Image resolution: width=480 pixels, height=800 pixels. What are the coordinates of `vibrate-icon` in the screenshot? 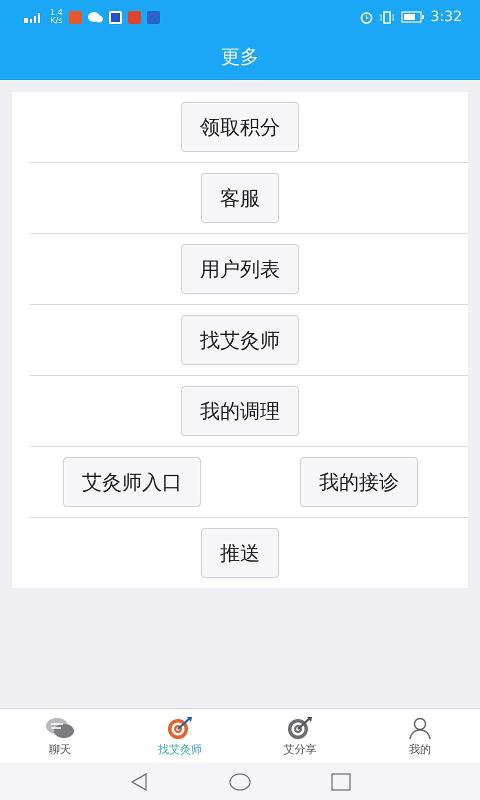 It's located at (386, 17).